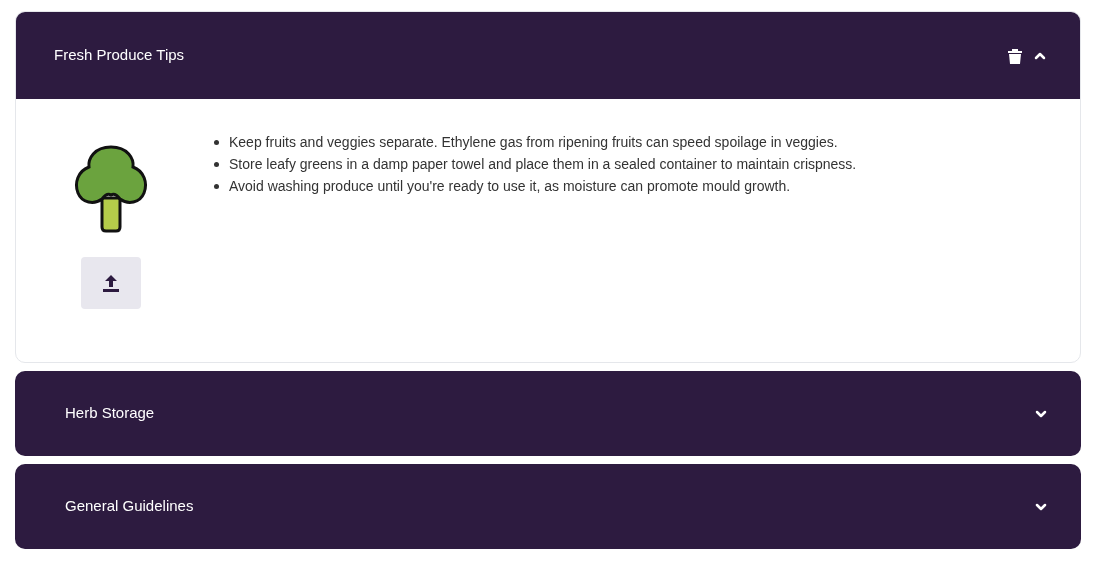  I want to click on tip-text: Avoid washing produce until you're ready to use it, as moisture can promote mould growth., so click(510, 186).